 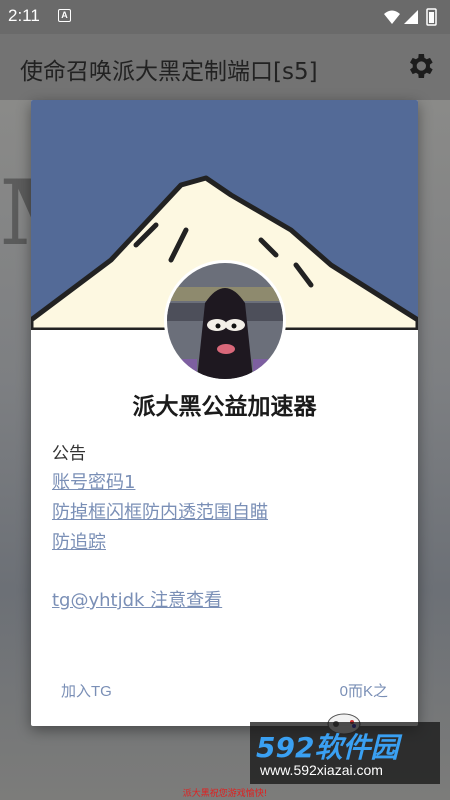 I want to click on status-bar: 2:11 A, so click(x=225, y=17).